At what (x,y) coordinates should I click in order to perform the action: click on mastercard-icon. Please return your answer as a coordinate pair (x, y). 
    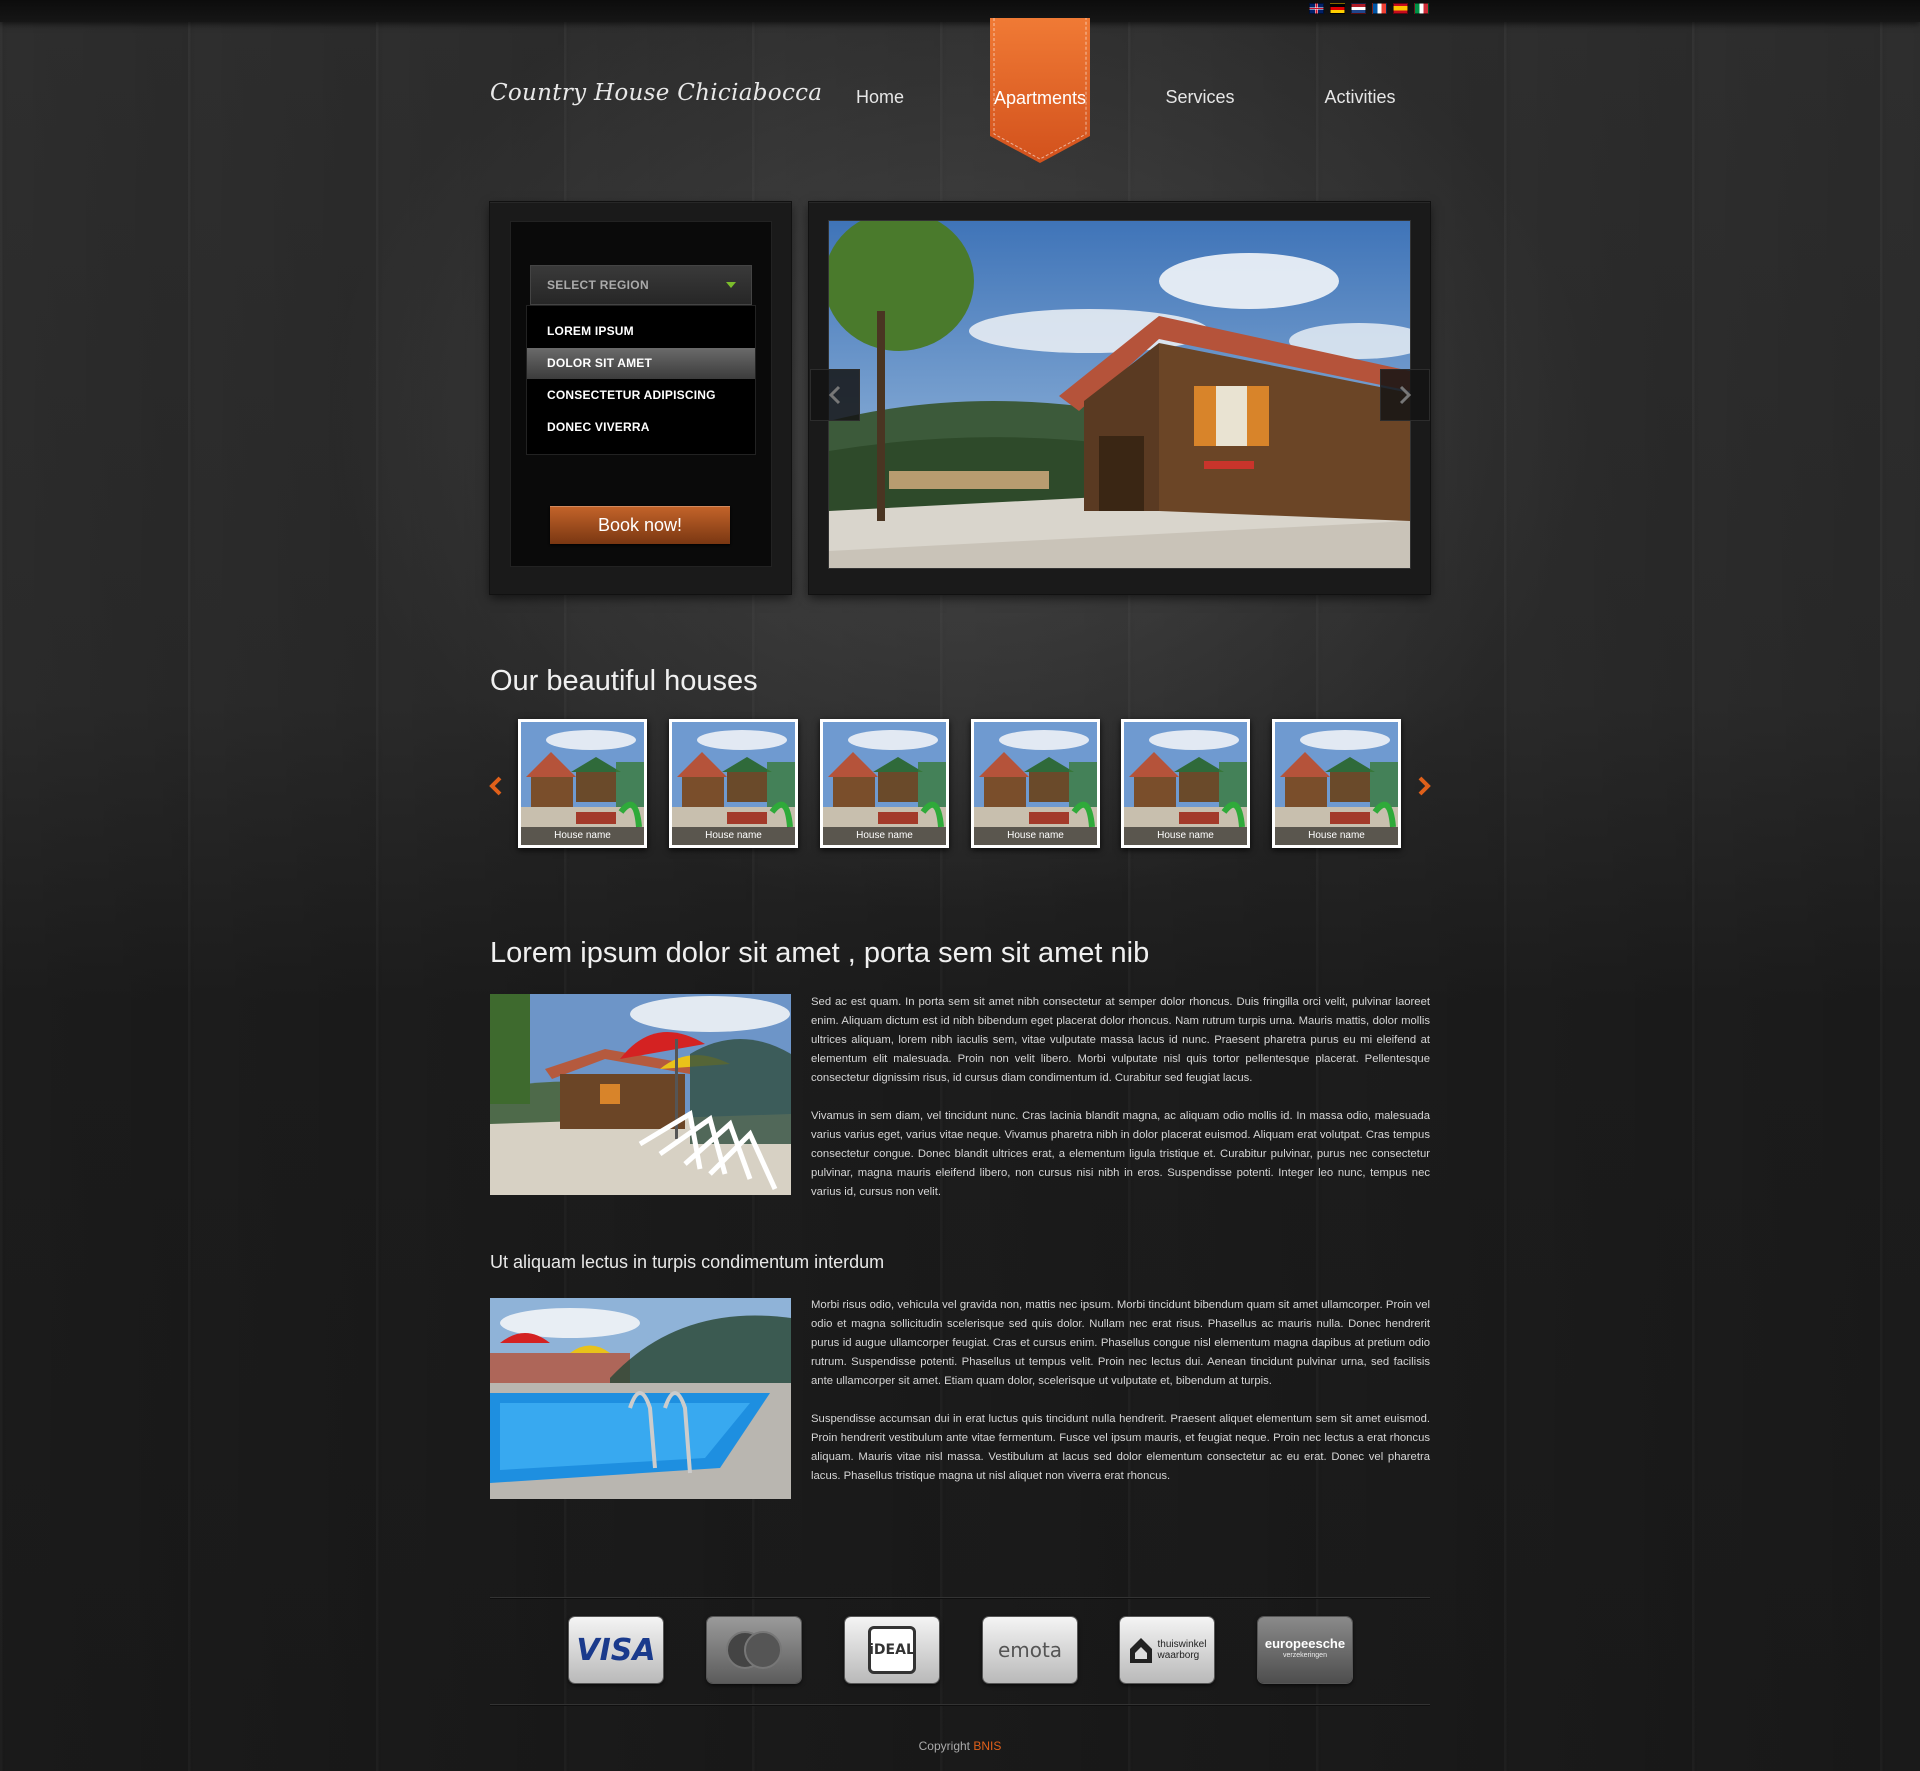
    Looking at the image, I should click on (754, 1650).